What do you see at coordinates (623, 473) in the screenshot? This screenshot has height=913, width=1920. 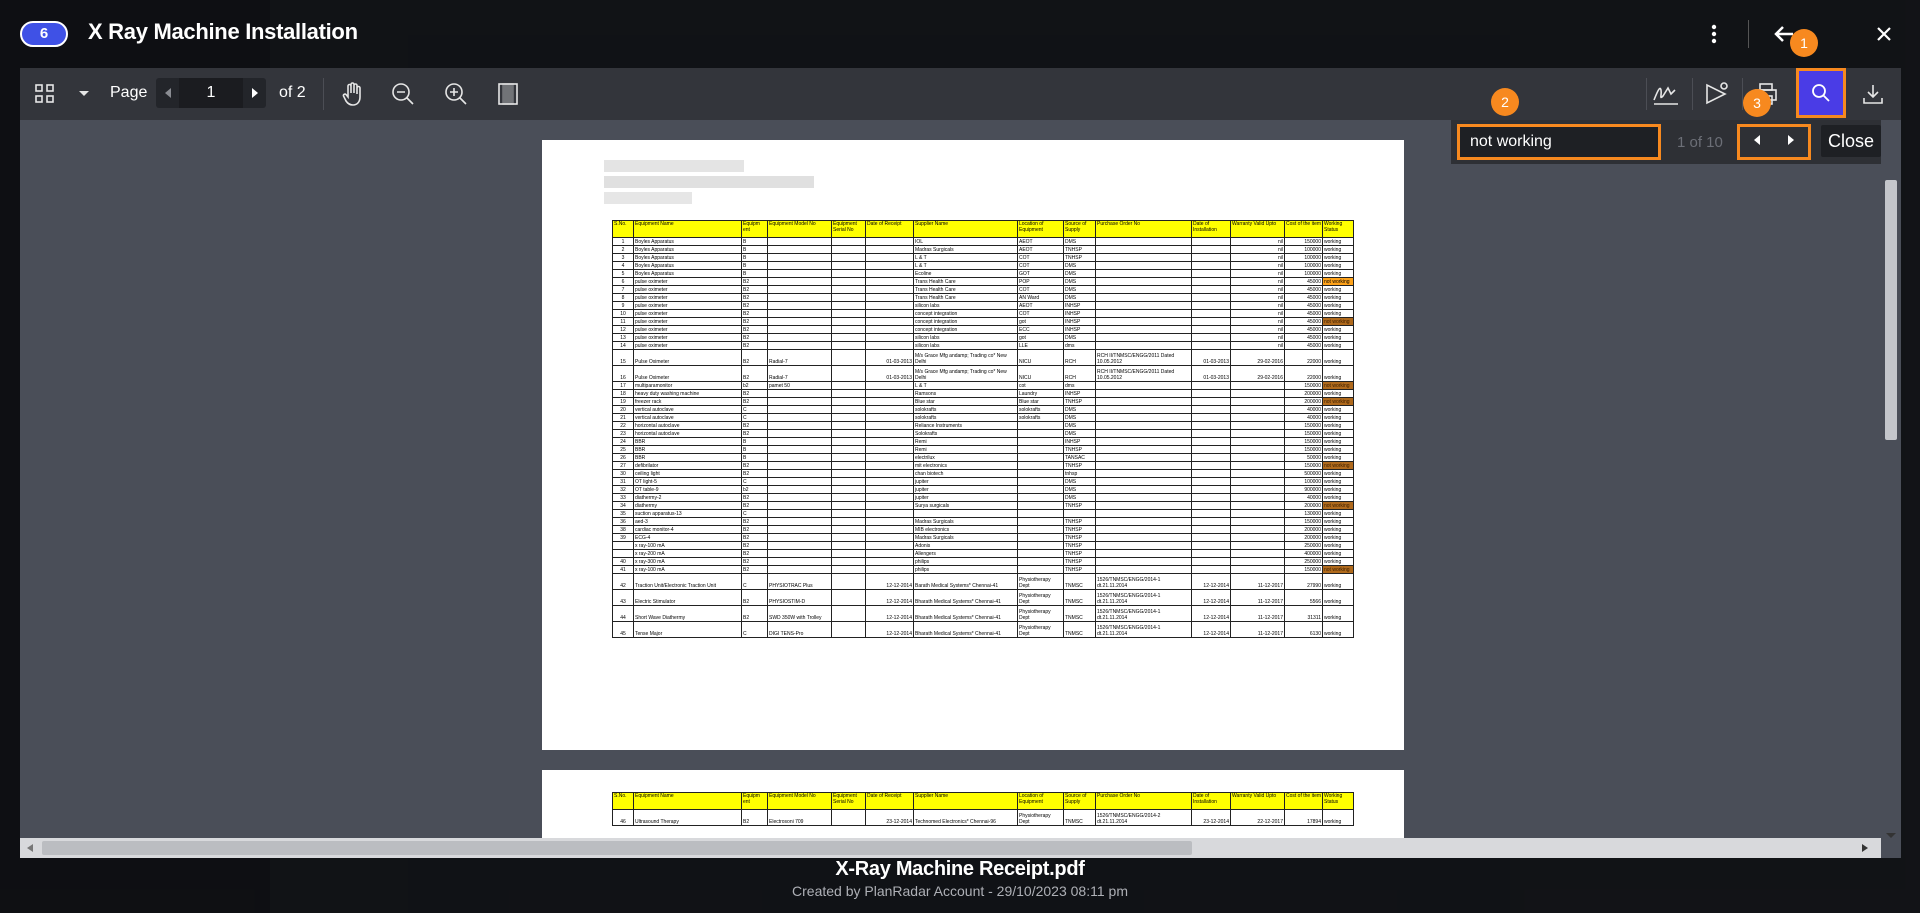 I see `table-cell: 30` at bounding box center [623, 473].